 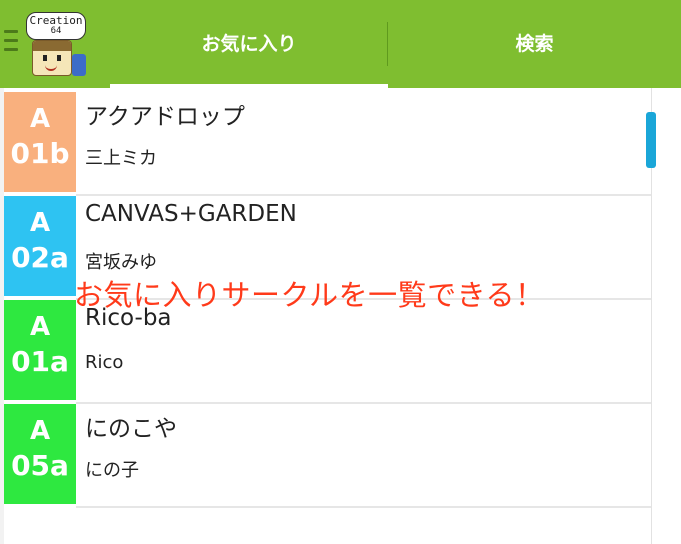 I want to click on space-code-badge: A 05a, so click(x=40, y=454).